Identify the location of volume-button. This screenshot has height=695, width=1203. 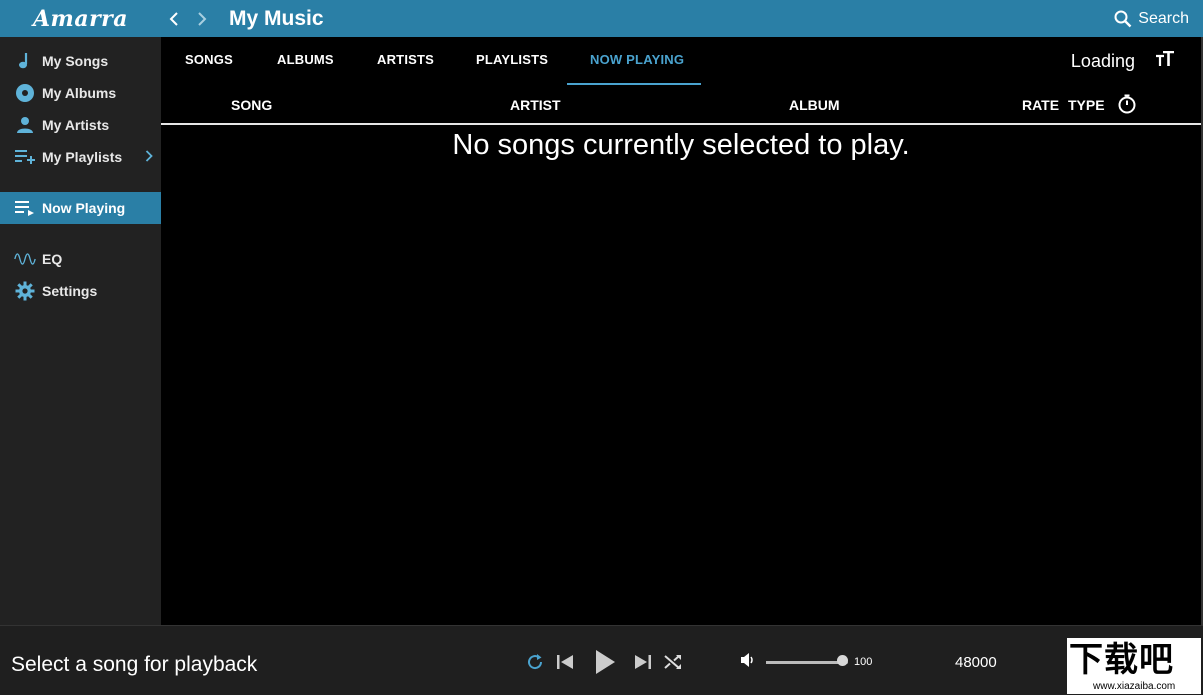
(748, 662).